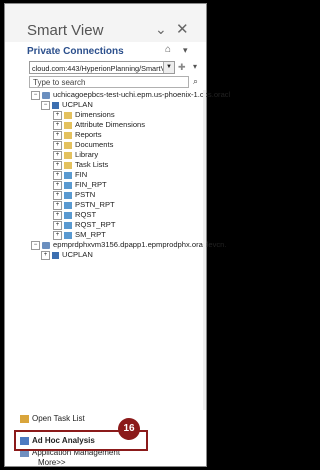 Image resolution: width=320 pixels, height=470 pixels. Describe the element at coordinates (92, 164) in the screenshot. I see `tree-item-label: Task Lists` at that location.